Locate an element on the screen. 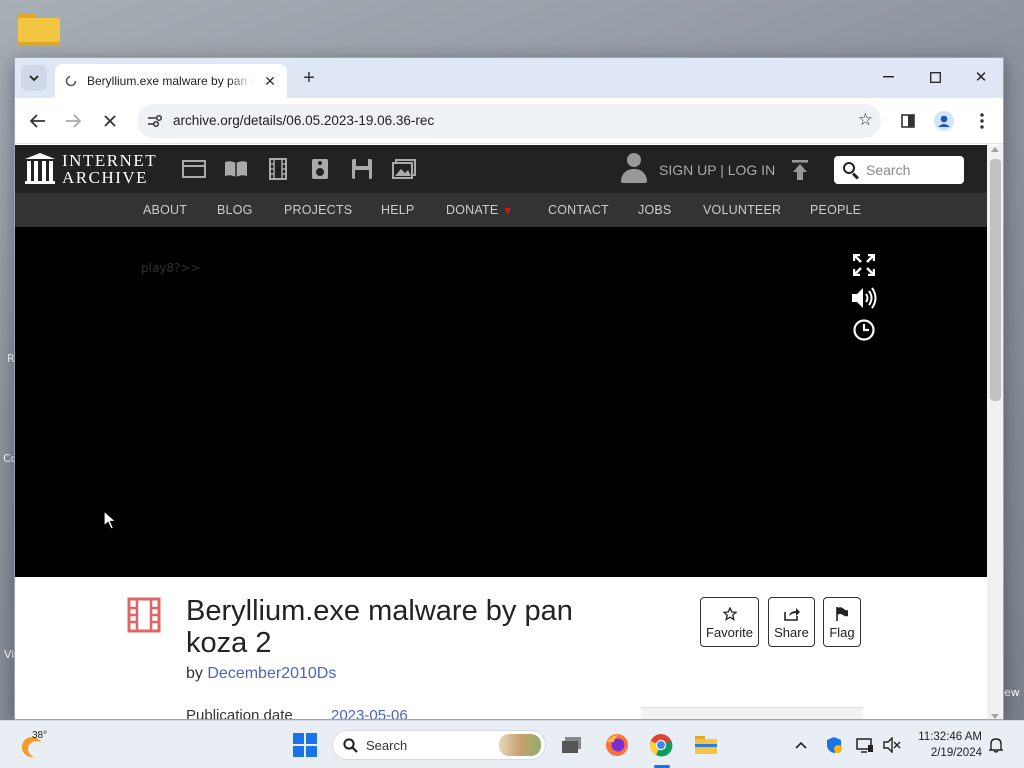  browser-menu-button is located at coordinates (982, 121).